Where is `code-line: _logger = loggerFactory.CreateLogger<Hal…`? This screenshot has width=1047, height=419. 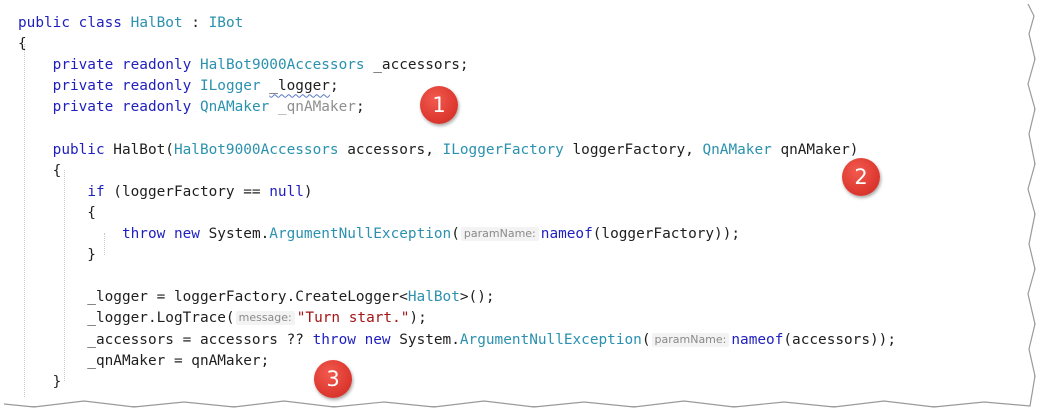
code-line: _logger = loggerFactory.CreateLogger<Hal… is located at coordinates (256, 297).